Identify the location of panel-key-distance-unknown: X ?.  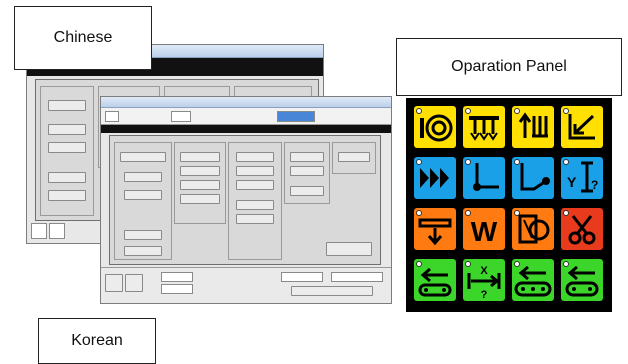
(484, 280).